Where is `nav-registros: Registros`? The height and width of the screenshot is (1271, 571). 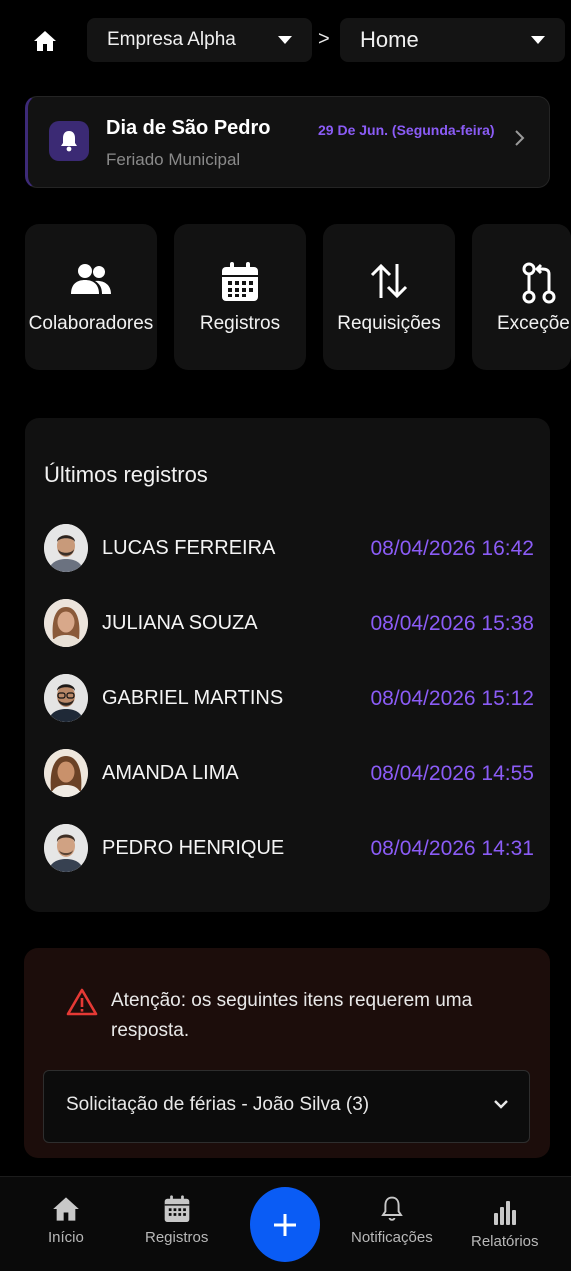 nav-registros: Registros is located at coordinates (176, 1220).